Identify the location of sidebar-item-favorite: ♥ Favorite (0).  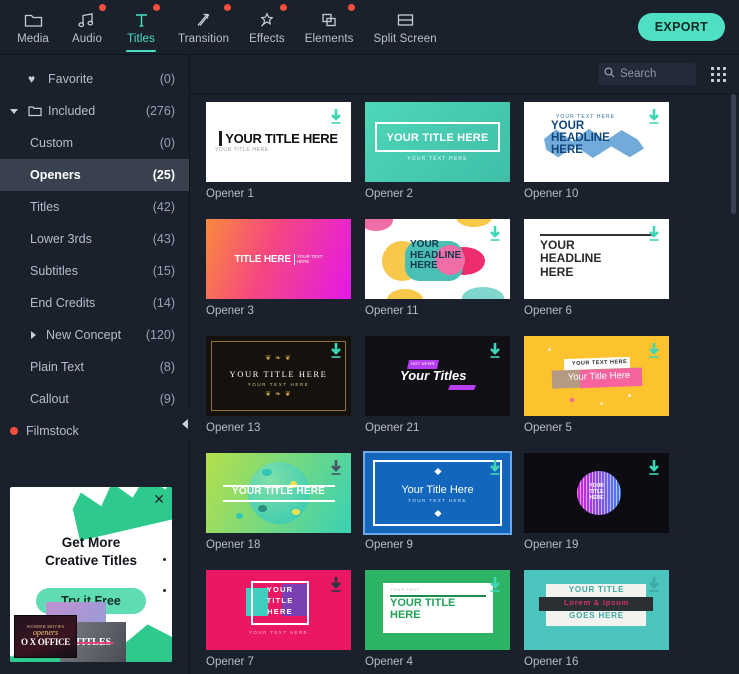
(94, 79).